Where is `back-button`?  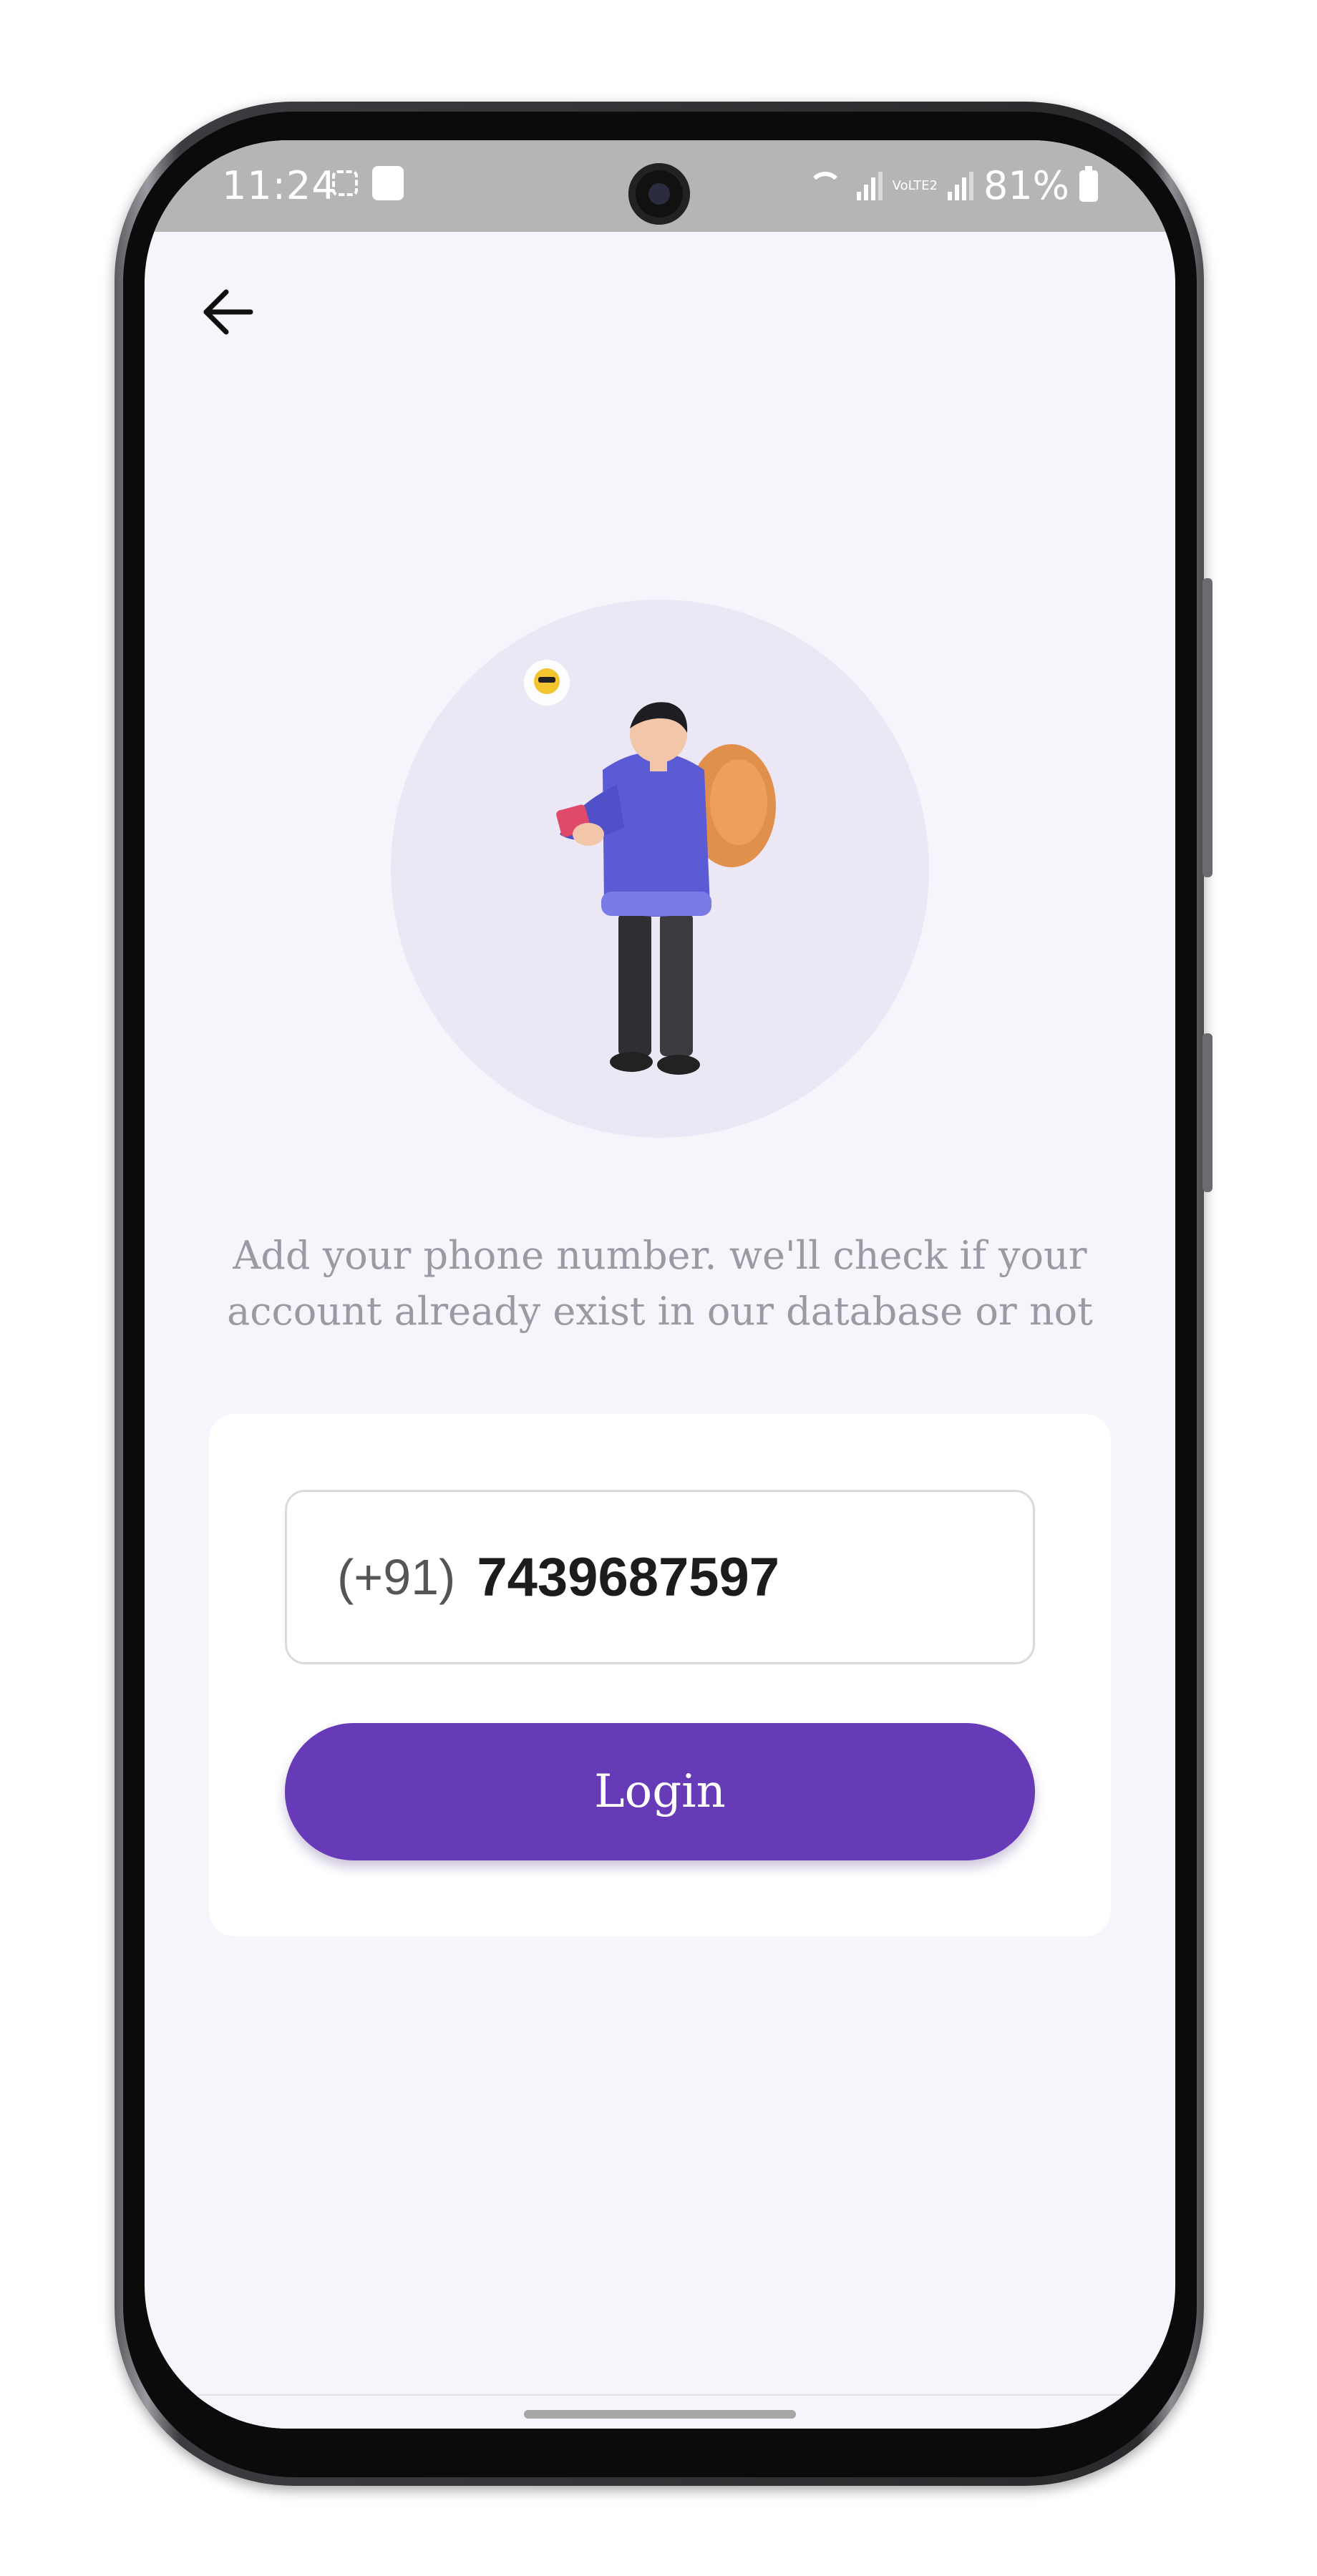 back-button is located at coordinates (228, 312).